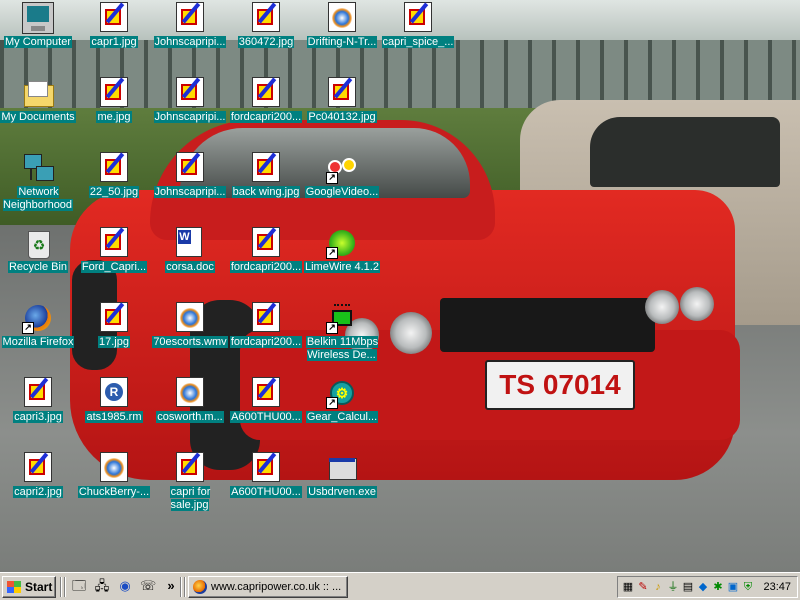  I want to click on desktop-icon: Rats1985.rm, so click(114, 411).